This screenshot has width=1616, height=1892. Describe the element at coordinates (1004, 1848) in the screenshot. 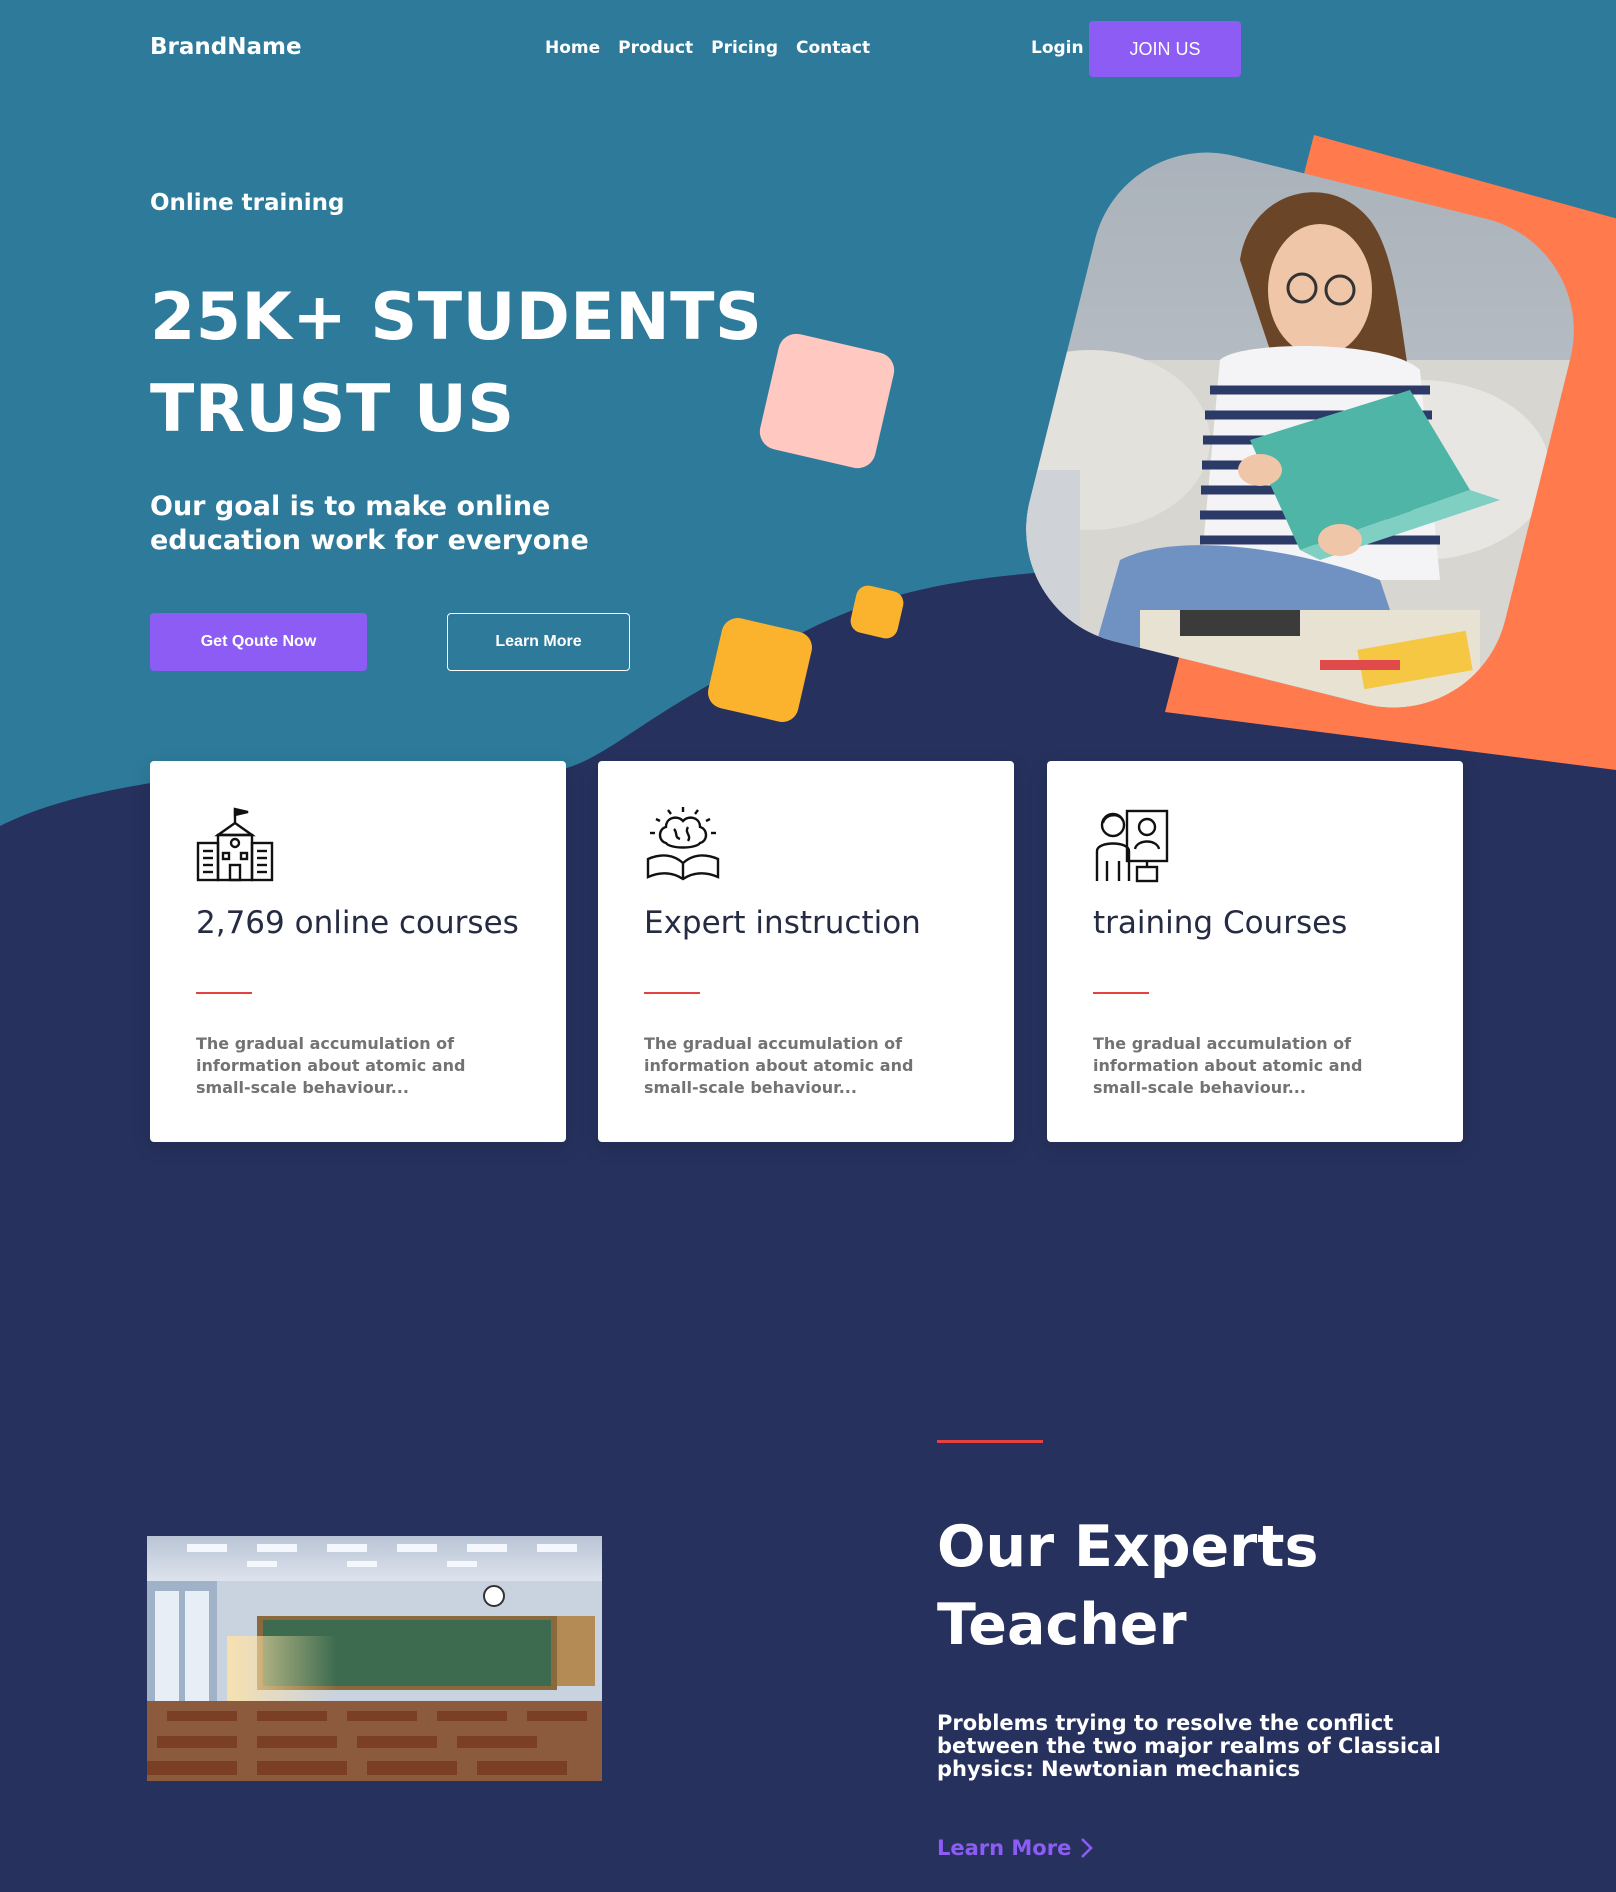

I see `experts-learn-more-label: Learn More` at that location.